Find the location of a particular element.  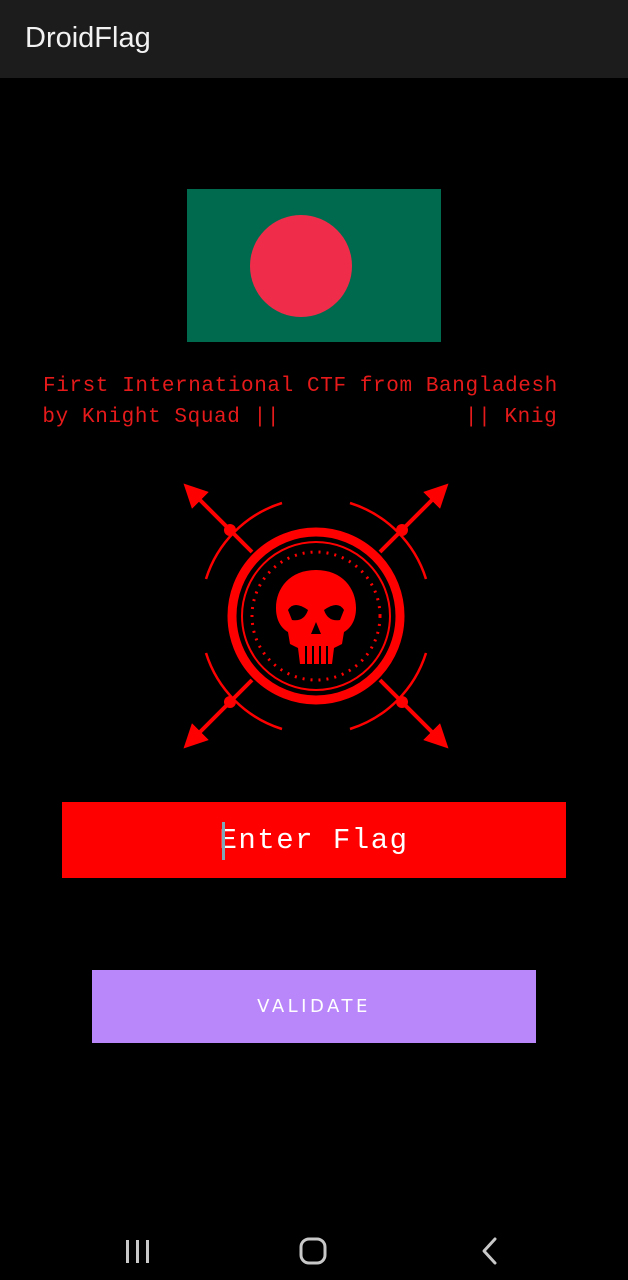

home-icon is located at coordinates (313, 1251).